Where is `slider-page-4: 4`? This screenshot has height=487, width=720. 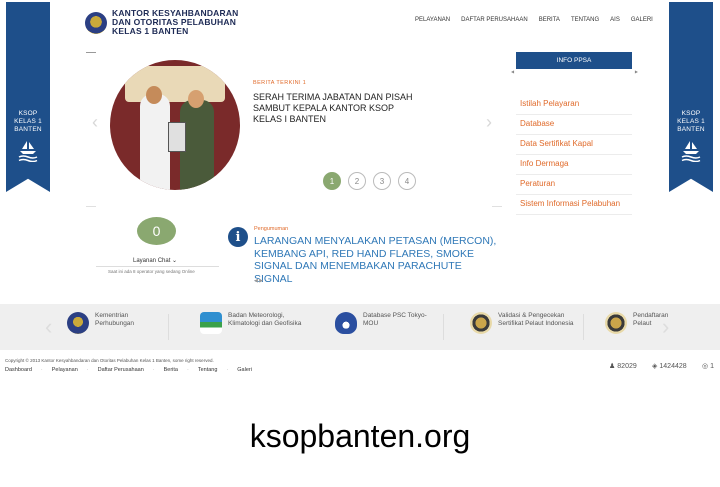 slider-page-4: 4 is located at coordinates (407, 181).